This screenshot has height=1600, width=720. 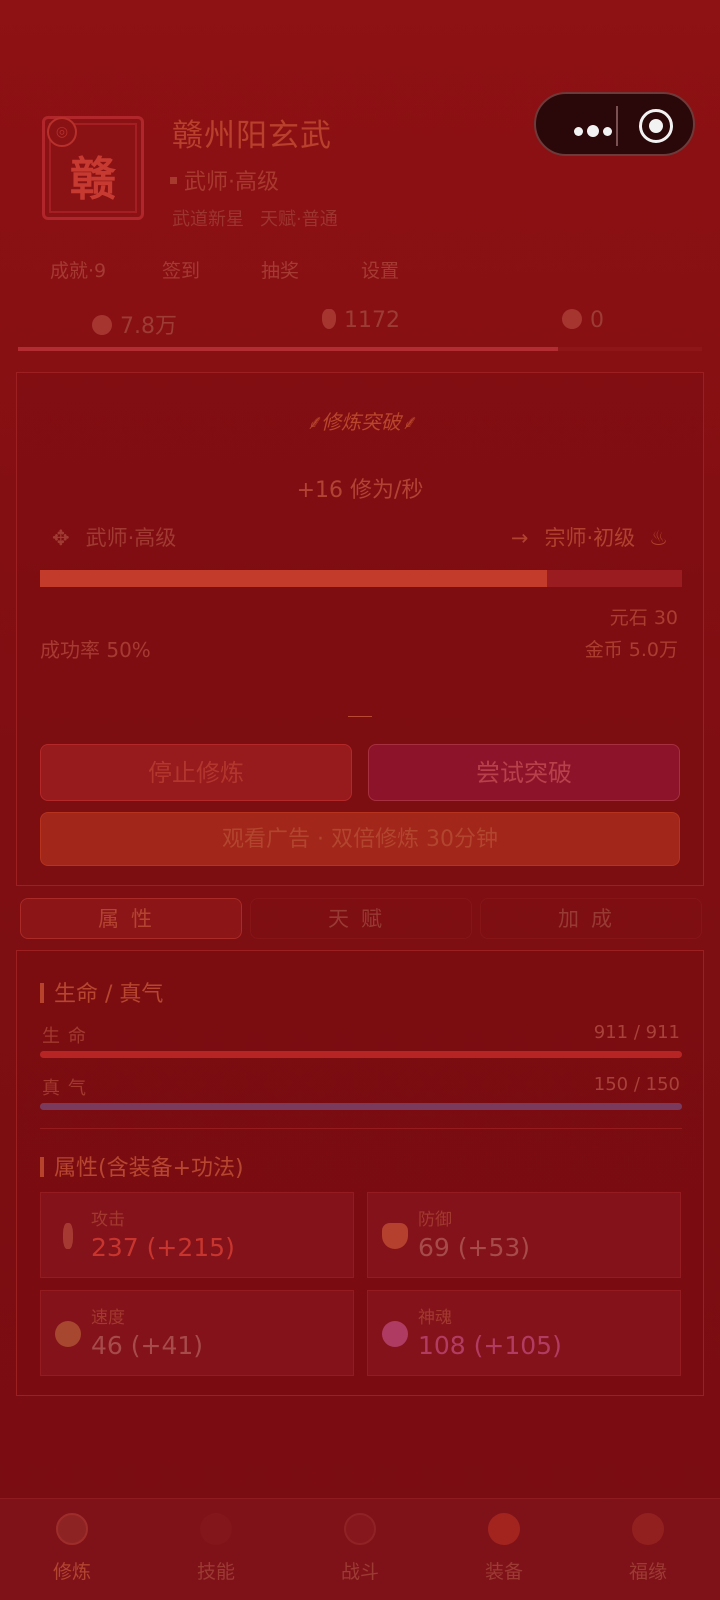 I want to click on nav-equipment: 装备, so click(x=504, y=1549).